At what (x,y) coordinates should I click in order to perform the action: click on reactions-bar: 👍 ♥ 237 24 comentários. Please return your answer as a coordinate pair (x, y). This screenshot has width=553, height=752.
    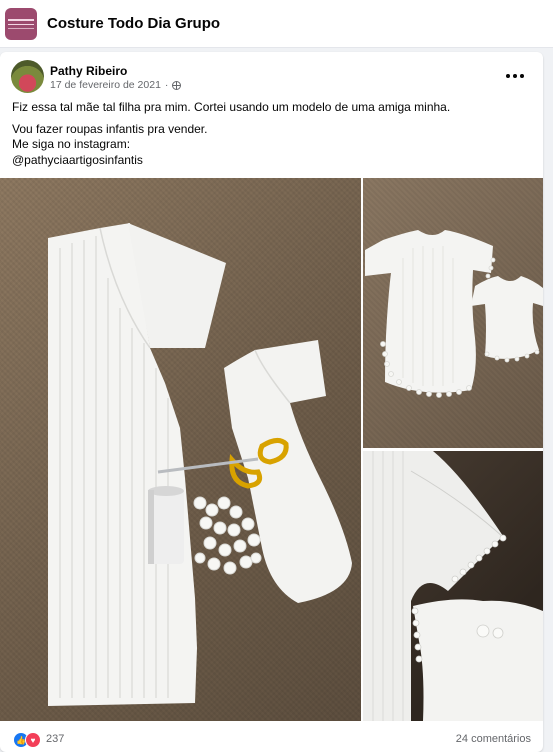
    Looking at the image, I should click on (276, 737).